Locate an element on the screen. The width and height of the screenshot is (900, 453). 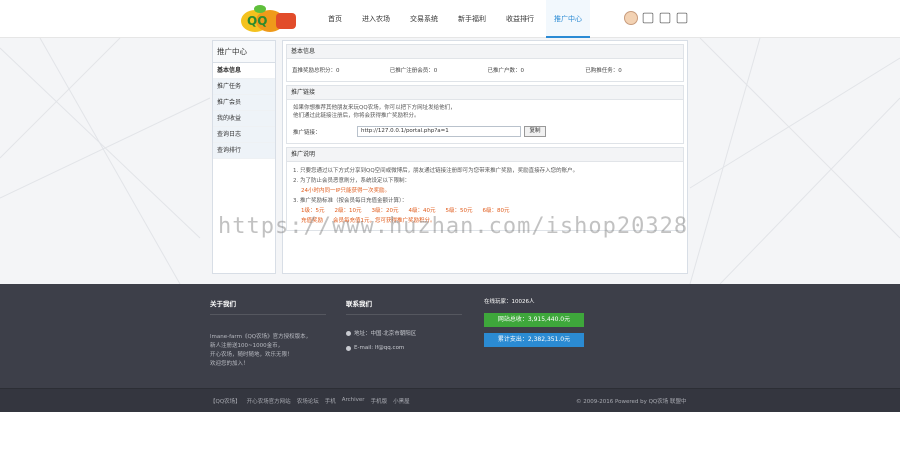
bottom-link: 【QQ农场】 is located at coordinates (225, 401).